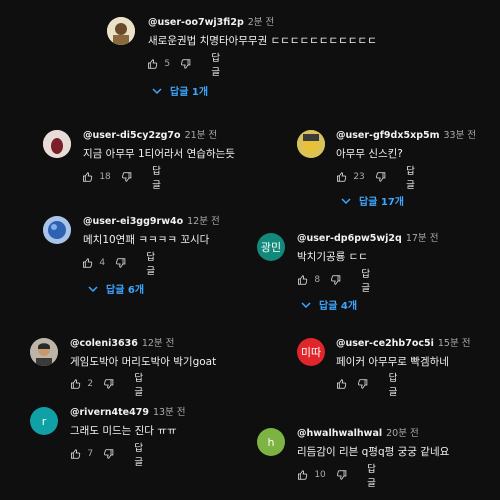  What do you see at coordinates (169, 412) in the screenshot?
I see `comment-time: 13분 전` at bounding box center [169, 412].